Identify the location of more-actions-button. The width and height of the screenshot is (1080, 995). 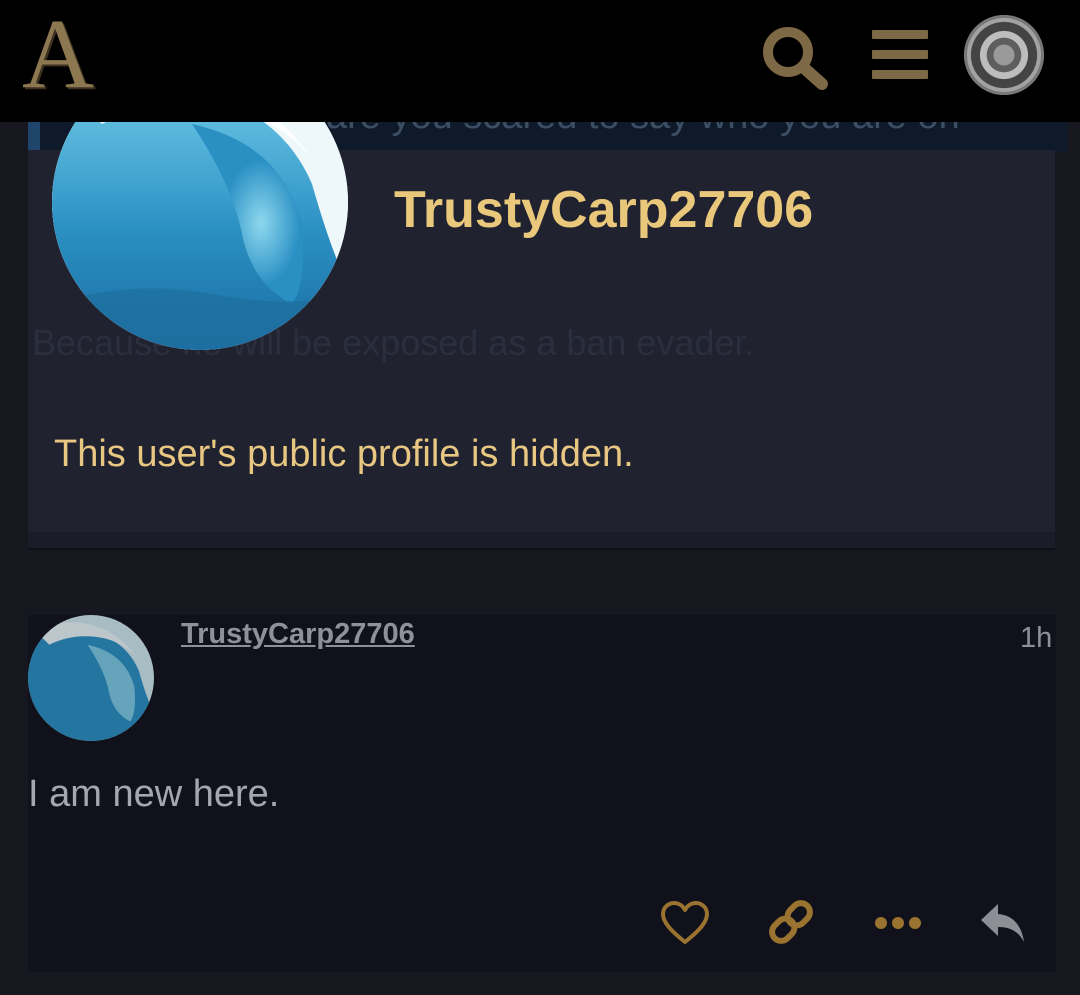
(898, 923).